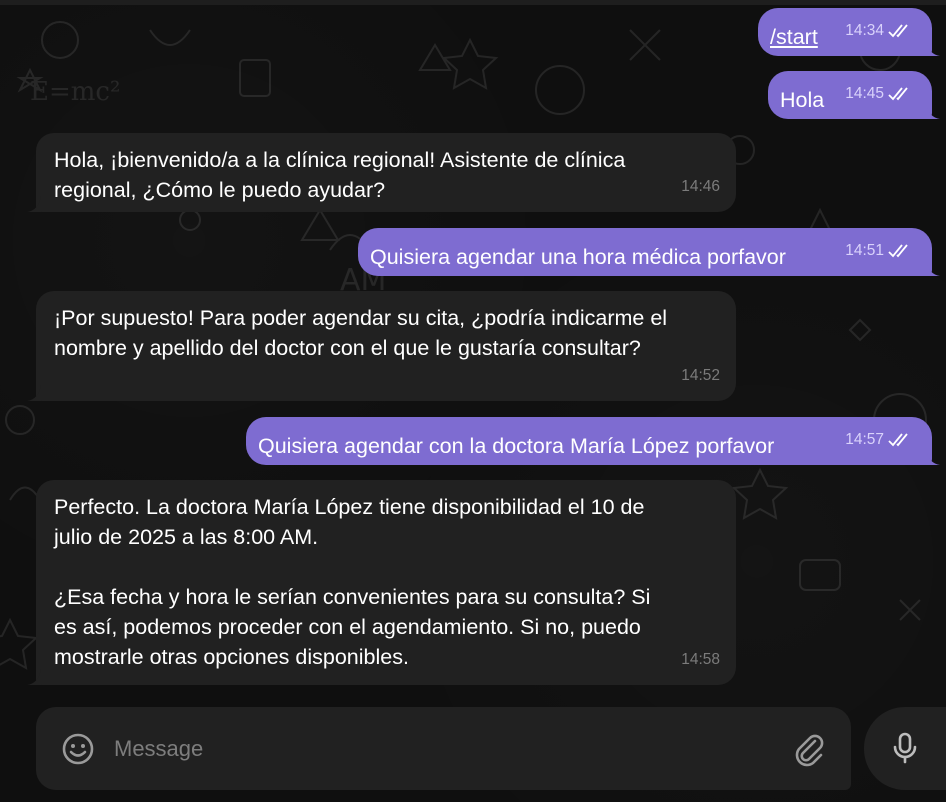 The width and height of the screenshot is (946, 802). I want to click on message-time: 14:34, so click(864, 30).